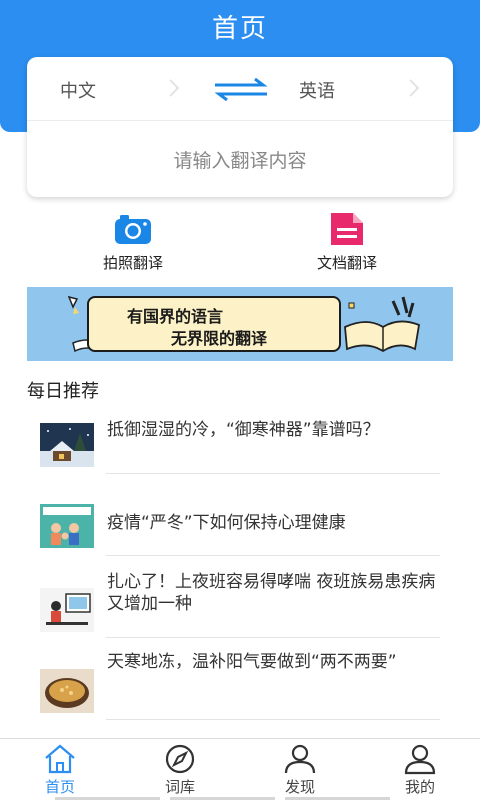  What do you see at coordinates (180, 759) in the screenshot?
I see `compass-icon` at bounding box center [180, 759].